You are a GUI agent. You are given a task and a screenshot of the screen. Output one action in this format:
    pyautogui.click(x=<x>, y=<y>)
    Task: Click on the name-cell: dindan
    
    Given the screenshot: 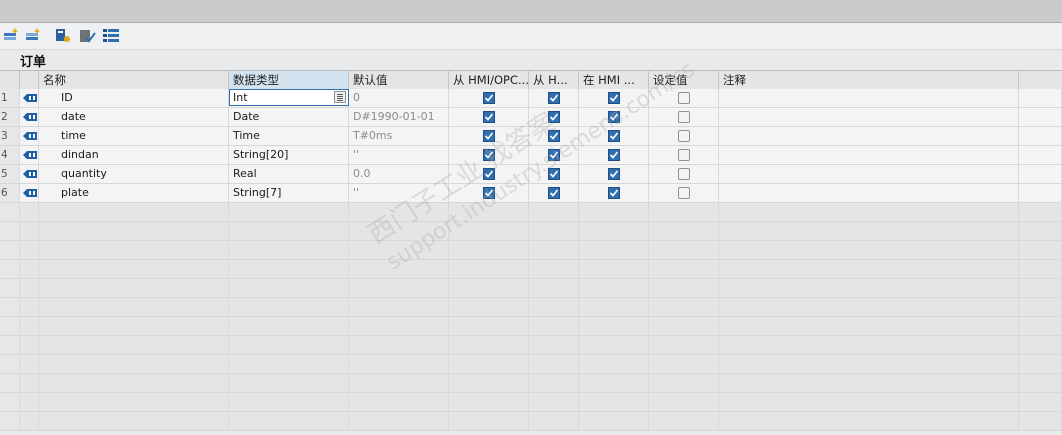 What is the action you would take?
    pyautogui.click(x=134, y=155)
    